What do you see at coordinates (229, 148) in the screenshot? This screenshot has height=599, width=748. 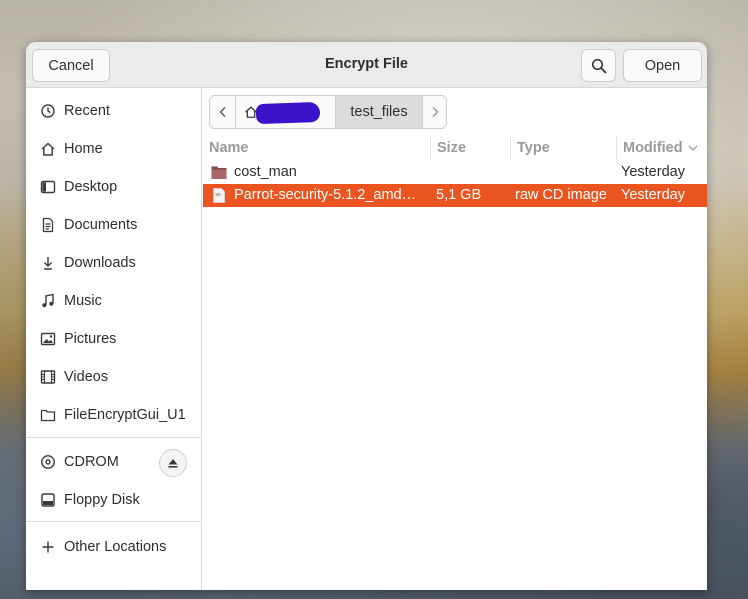 I see `column-header-label: Name` at bounding box center [229, 148].